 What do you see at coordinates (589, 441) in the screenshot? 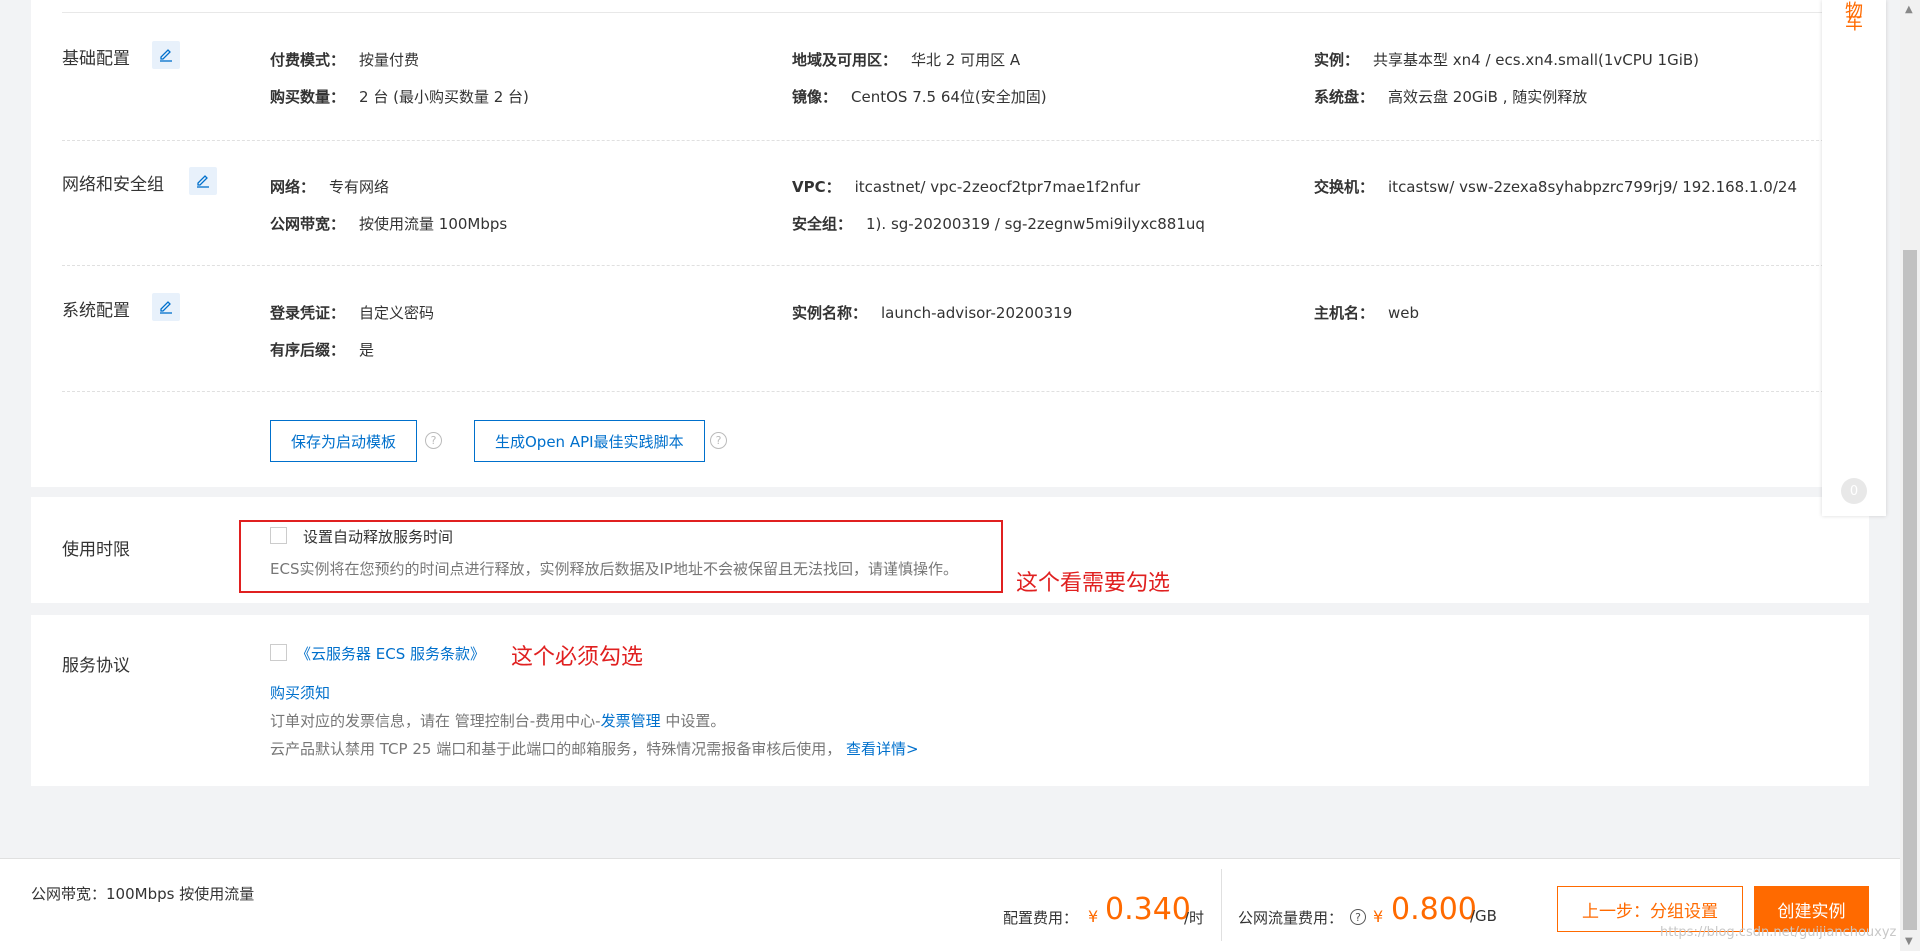
I see `generate-openapi-script-button: 生成Open API最佳实践脚本` at bounding box center [589, 441].